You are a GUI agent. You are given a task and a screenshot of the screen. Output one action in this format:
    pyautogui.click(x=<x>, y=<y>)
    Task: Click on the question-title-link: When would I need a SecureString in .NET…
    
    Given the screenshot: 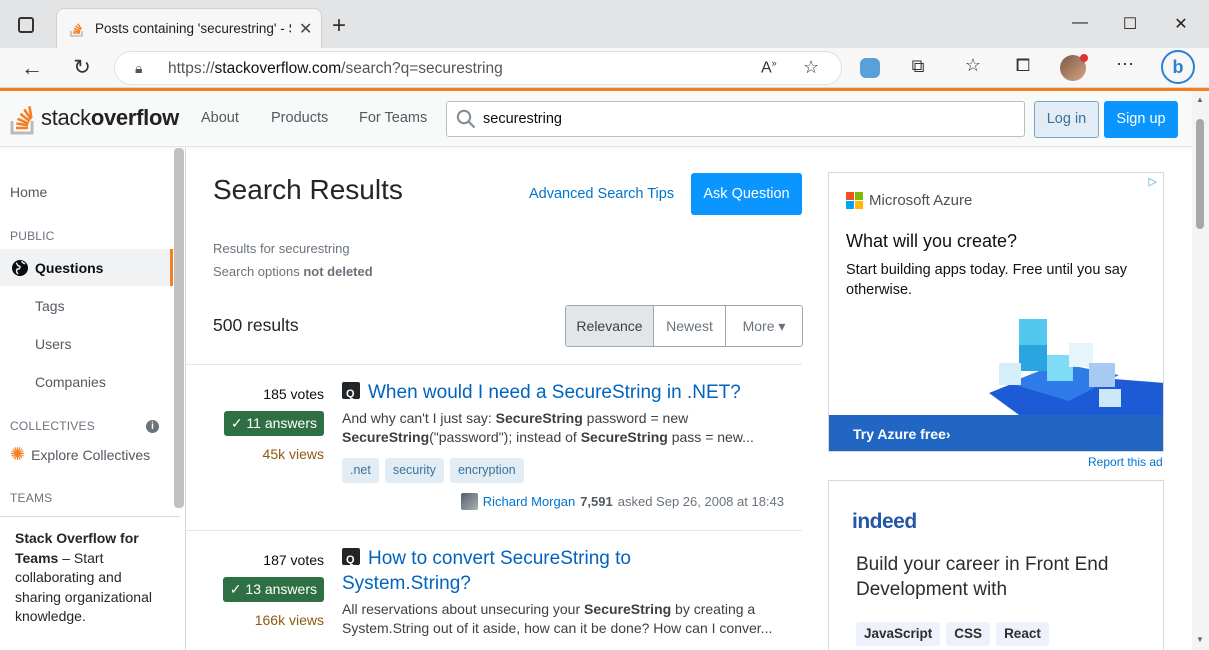 What is the action you would take?
    pyautogui.click(x=541, y=393)
    